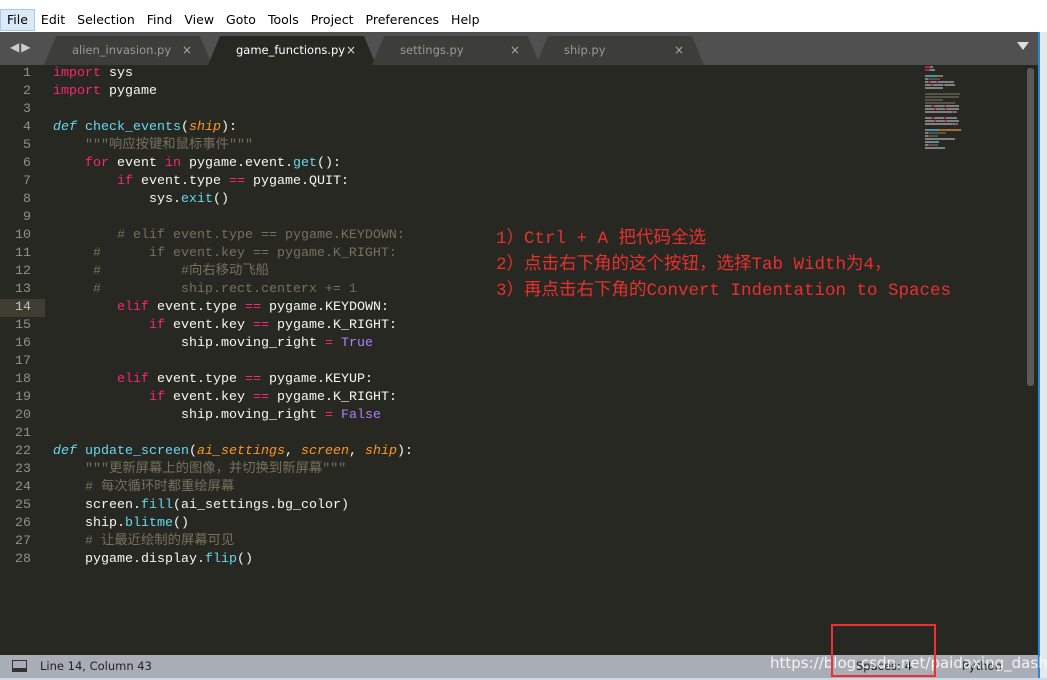  Describe the element at coordinates (160, 20) in the screenshot. I see `menu-find: Find` at that location.